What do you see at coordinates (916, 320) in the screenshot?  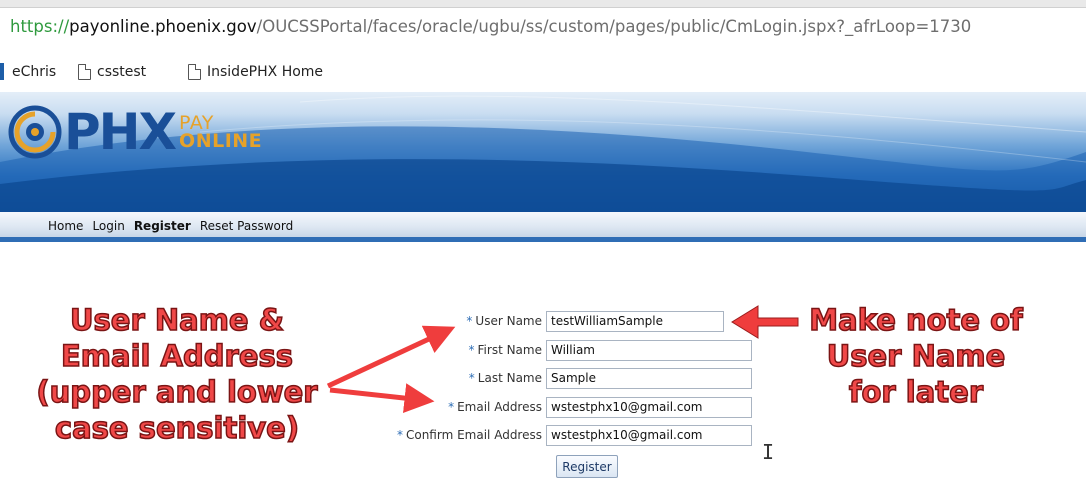 I see `annotation-line: Make note of` at bounding box center [916, 320].